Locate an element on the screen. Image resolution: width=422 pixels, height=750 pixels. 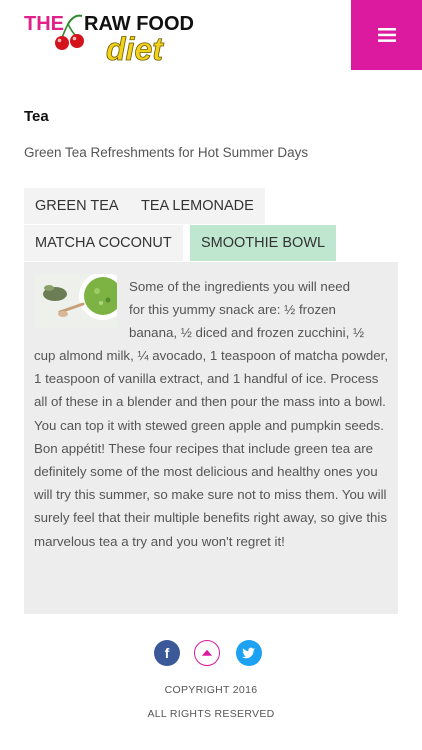
svg-text: f is located at coordinates (167, 653).